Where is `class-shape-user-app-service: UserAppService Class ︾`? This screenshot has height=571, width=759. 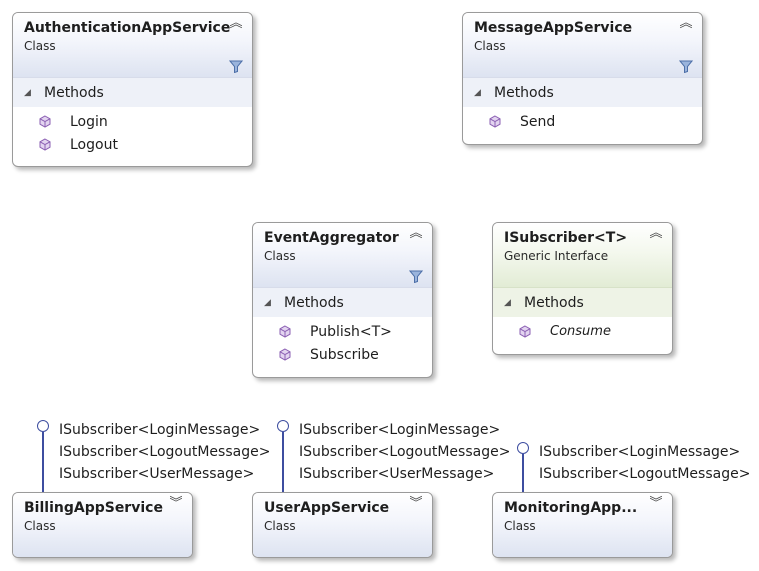
class-shape-user-app-service: UserAppService Class ︾ is located at coordinates (342, 525).